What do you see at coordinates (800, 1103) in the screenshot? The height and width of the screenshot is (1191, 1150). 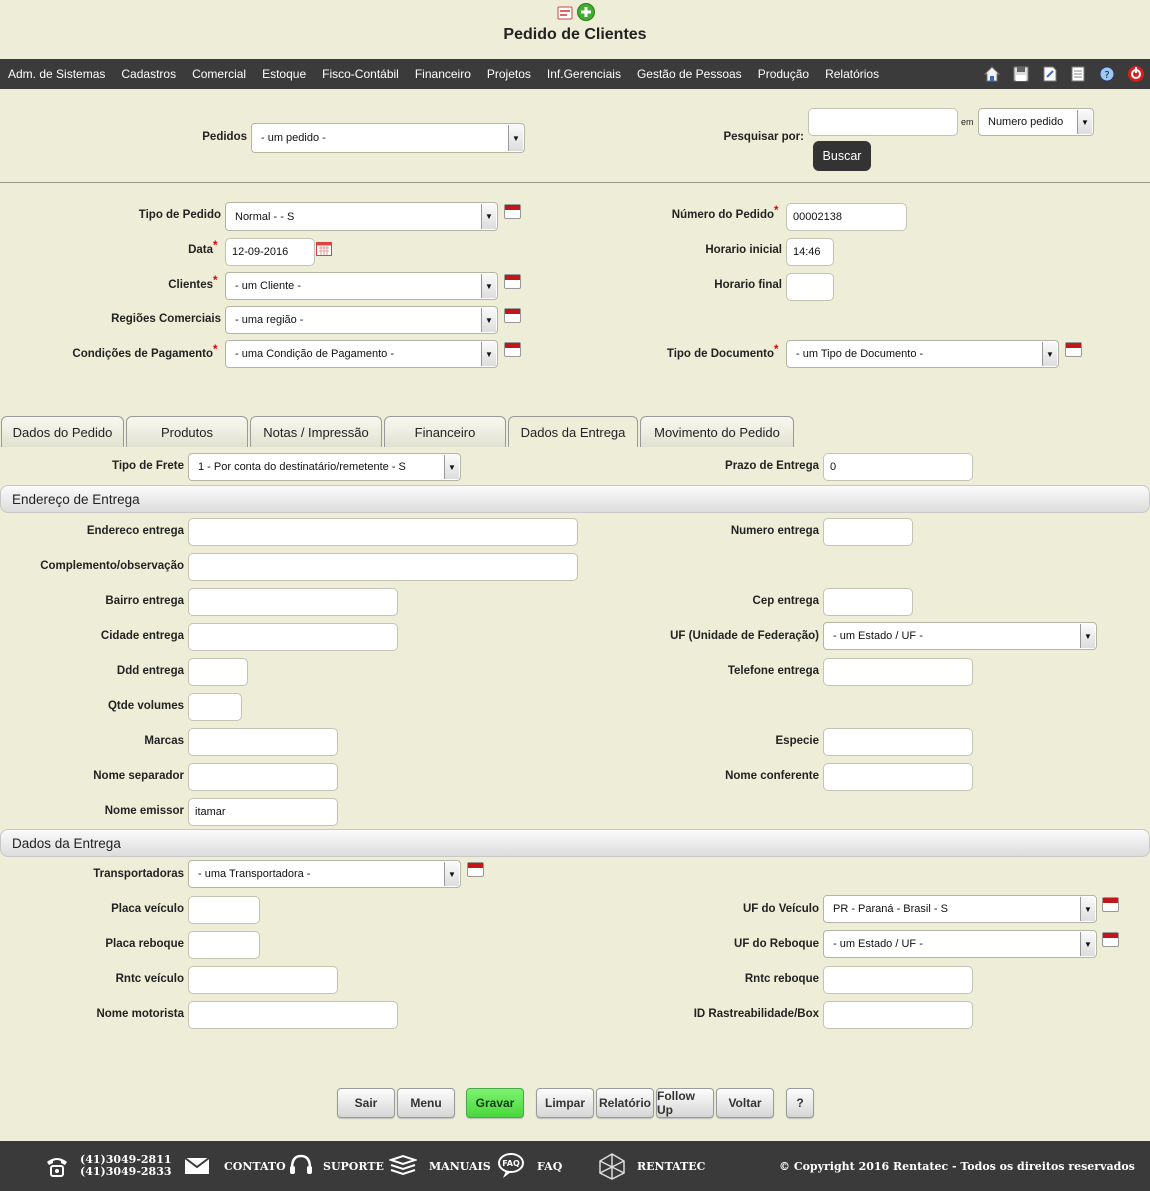 I see `help-button: ?` at bounding box center [800, 1103].